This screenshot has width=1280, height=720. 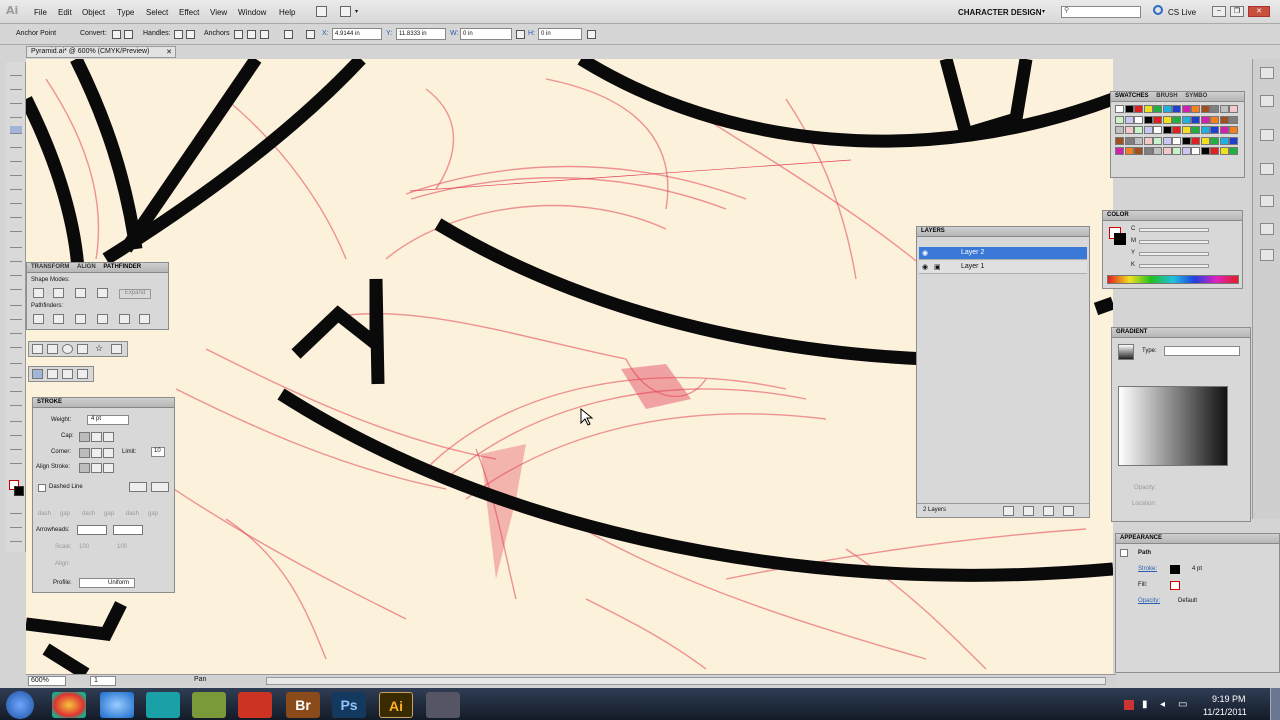 I want to click on appearance-fill-swatch, so click(x=1175, y=585).